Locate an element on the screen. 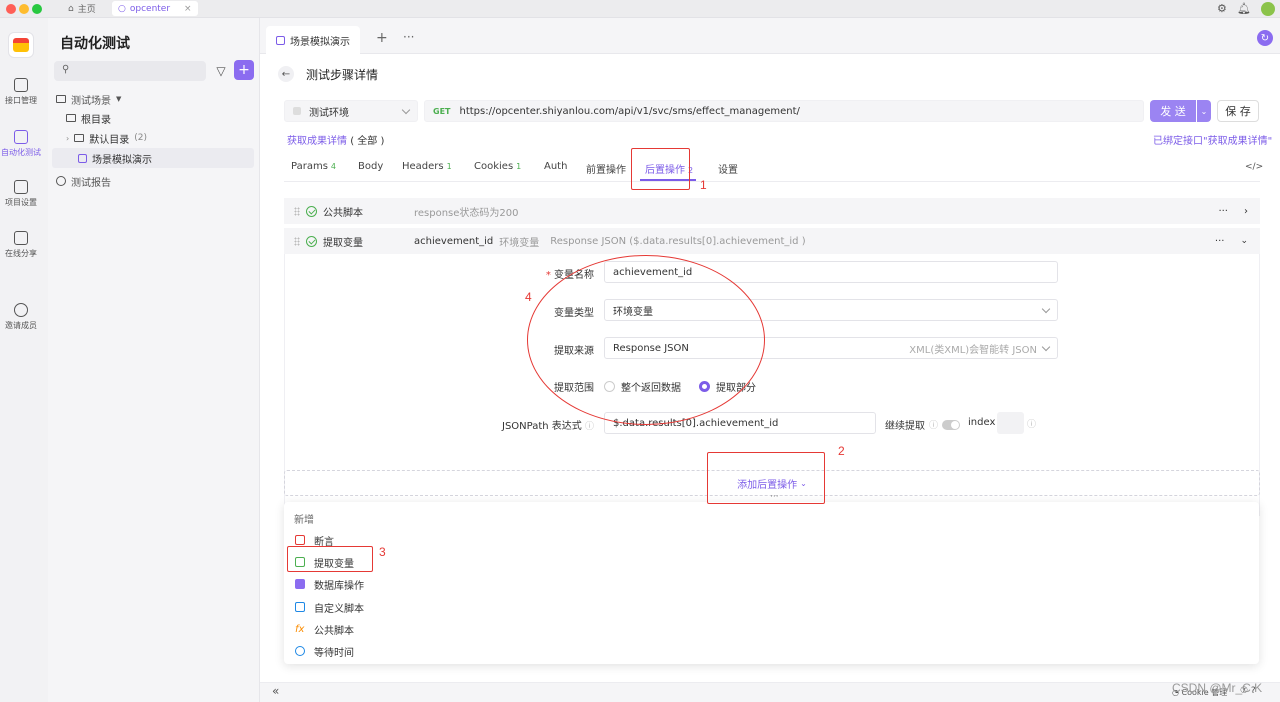  settings-icon: ⚙ is located at coordinates (1222, 8).